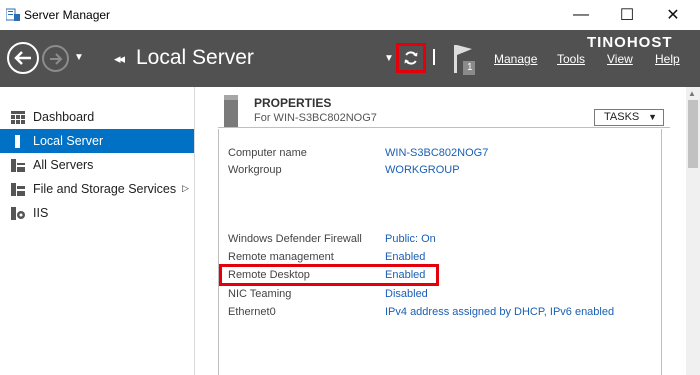  What do you see at coordinates (195, 57) in the screenshot?
I see `page-title: Local Server` at bounding box center [195, 57].